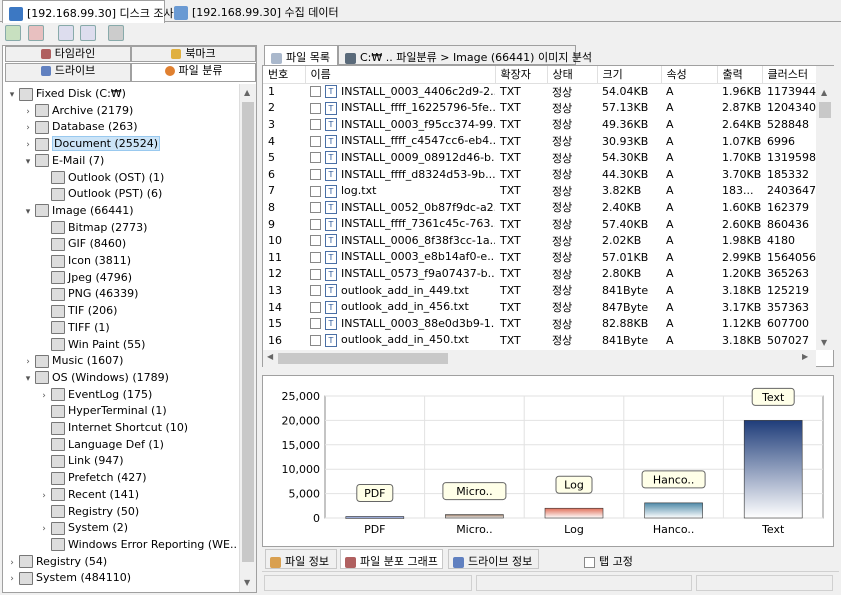 The height and width of the screenshot is (595, 841). What do you see at coordinates (13, 33) in the screenshot?
I see `add-case-icon` at bounding box center [13, 33].